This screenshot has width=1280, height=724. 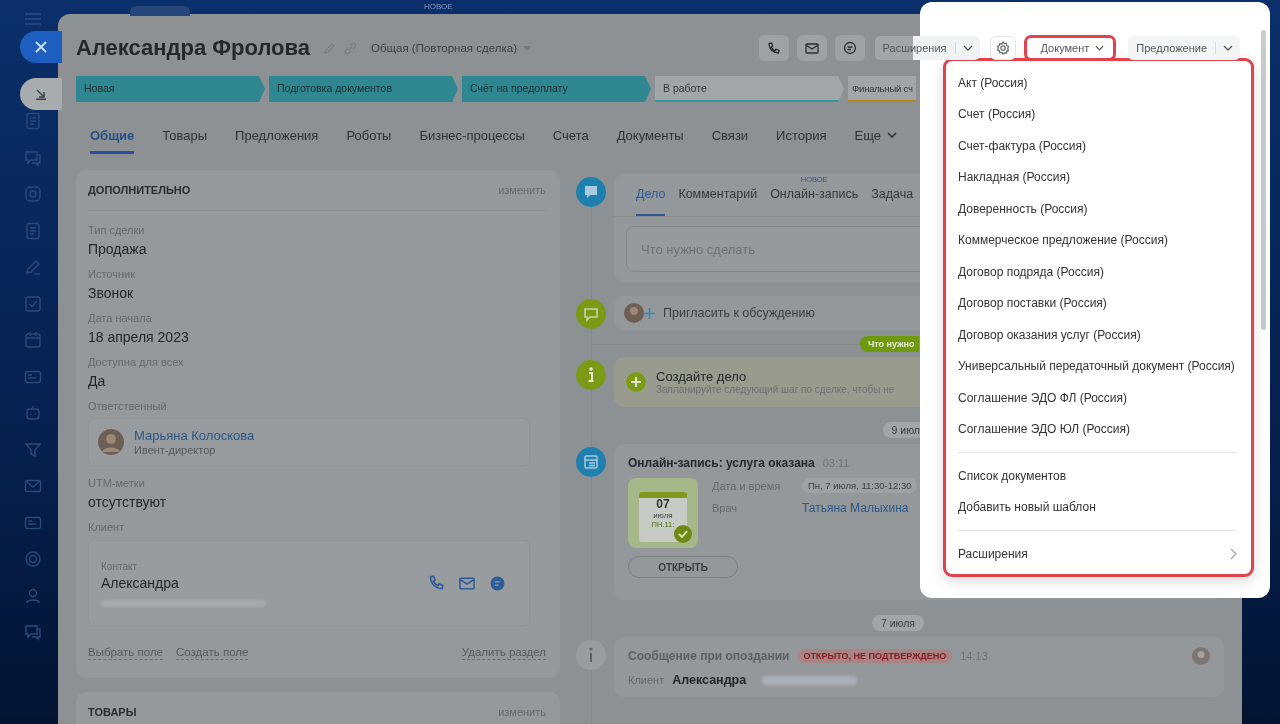 What do you see at coordinates (801, 135) in the screenshot?
I see `tab: История` at bounding box center [801, 135].